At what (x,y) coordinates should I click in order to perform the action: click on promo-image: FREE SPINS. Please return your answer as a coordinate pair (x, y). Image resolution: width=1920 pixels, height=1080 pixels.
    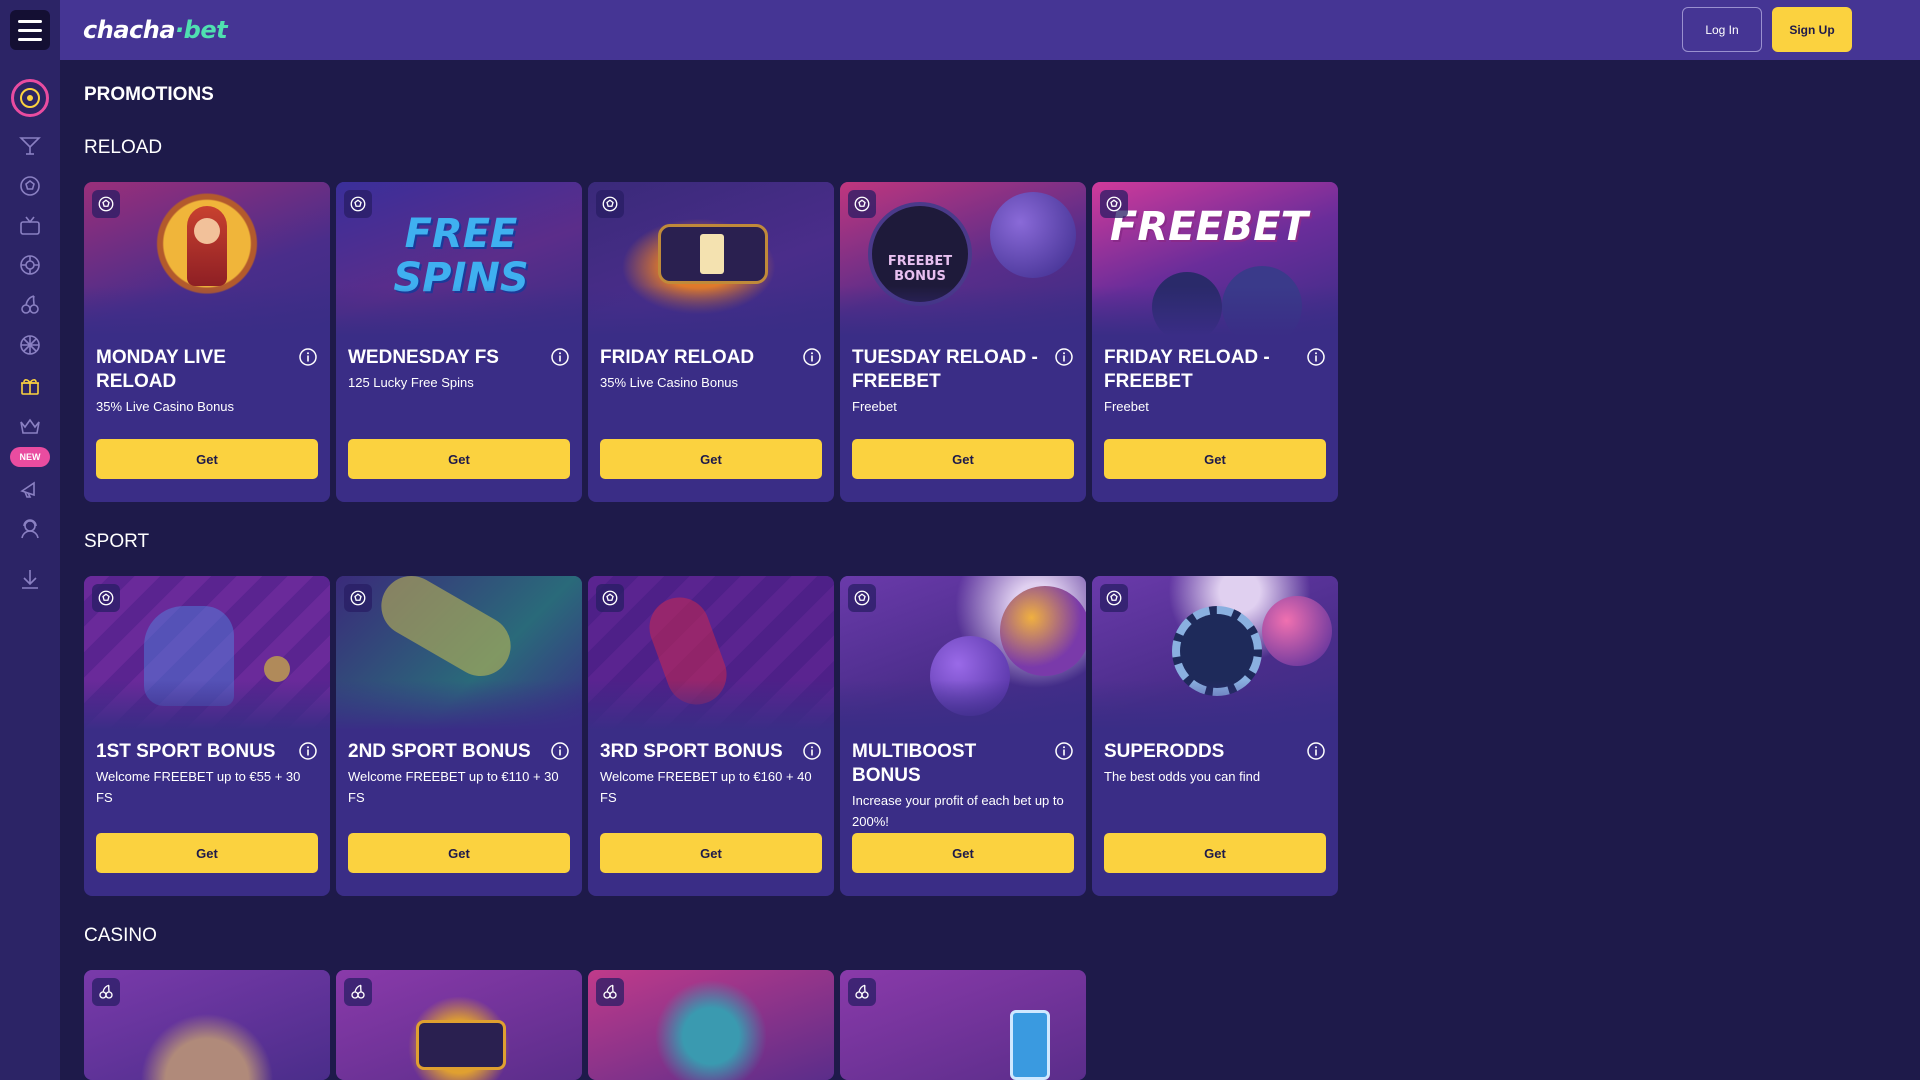
    Looking at the image, I should click on (459, 259).